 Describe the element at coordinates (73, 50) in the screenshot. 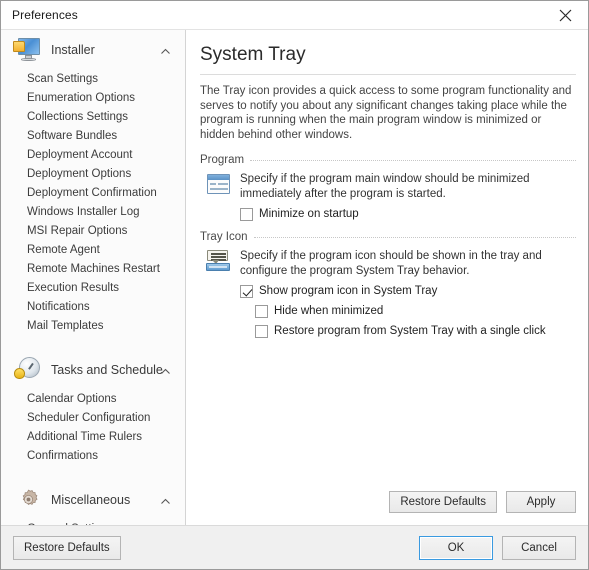

I see `sidebar-group-label: Installer` at that location.